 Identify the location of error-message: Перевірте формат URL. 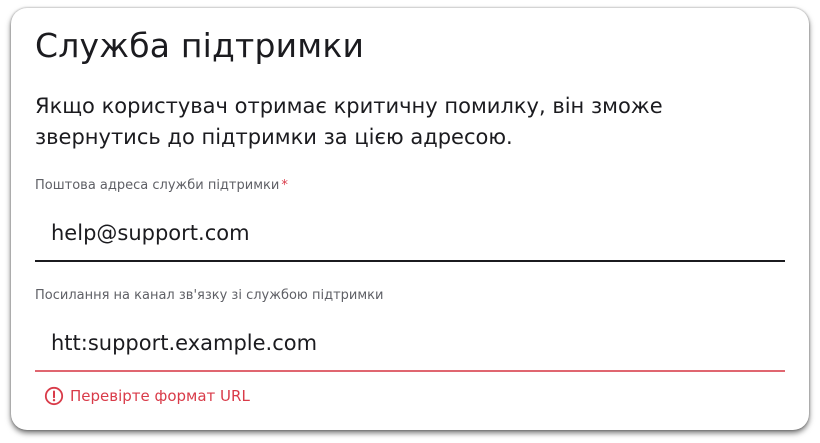
(160, 396).